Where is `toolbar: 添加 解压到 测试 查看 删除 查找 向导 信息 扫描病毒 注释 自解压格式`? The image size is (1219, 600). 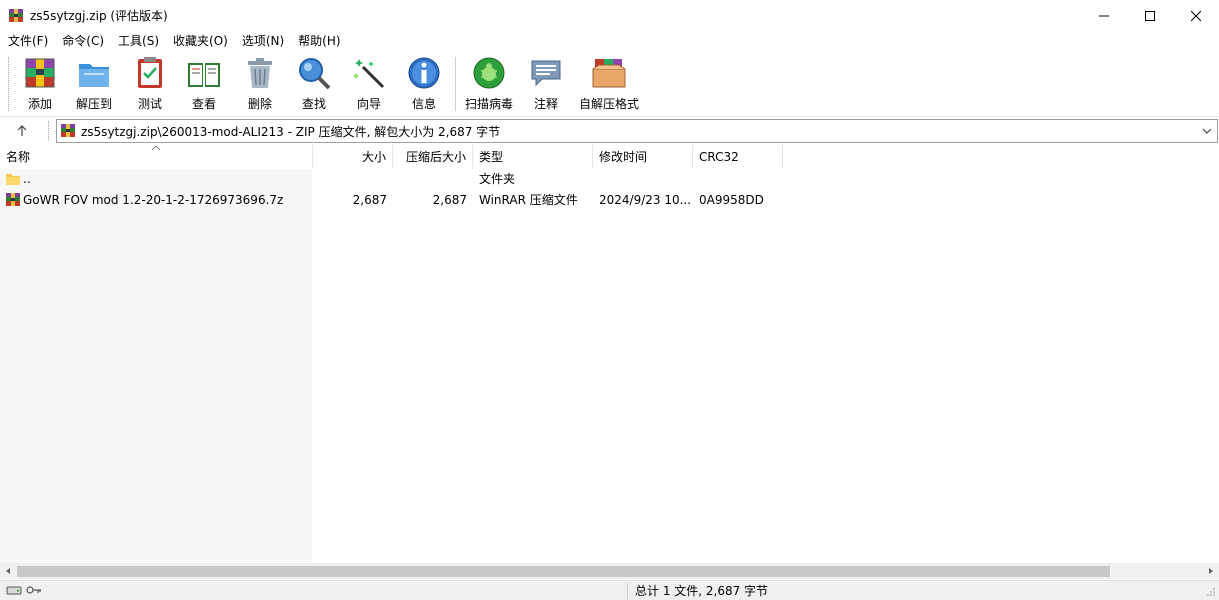
toolbar: 添加 解压到 测试 查看 删除 查找 向导 信息 扫描病毒 注释 自解压格式 is located at coordinates (609, 84).